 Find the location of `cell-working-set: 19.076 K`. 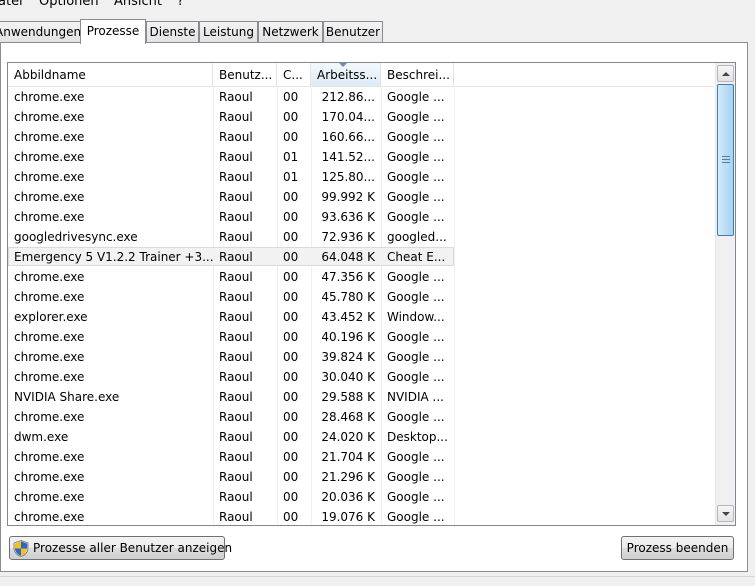

cell-working-set: 19.076 K is located at coordinates (348, 517).